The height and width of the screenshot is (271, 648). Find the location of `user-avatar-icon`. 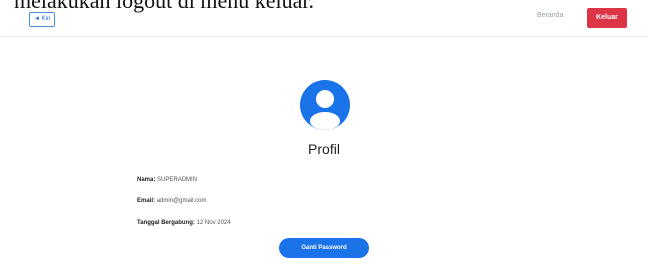

user-avatar-icon is located at coordinates (325, 105).